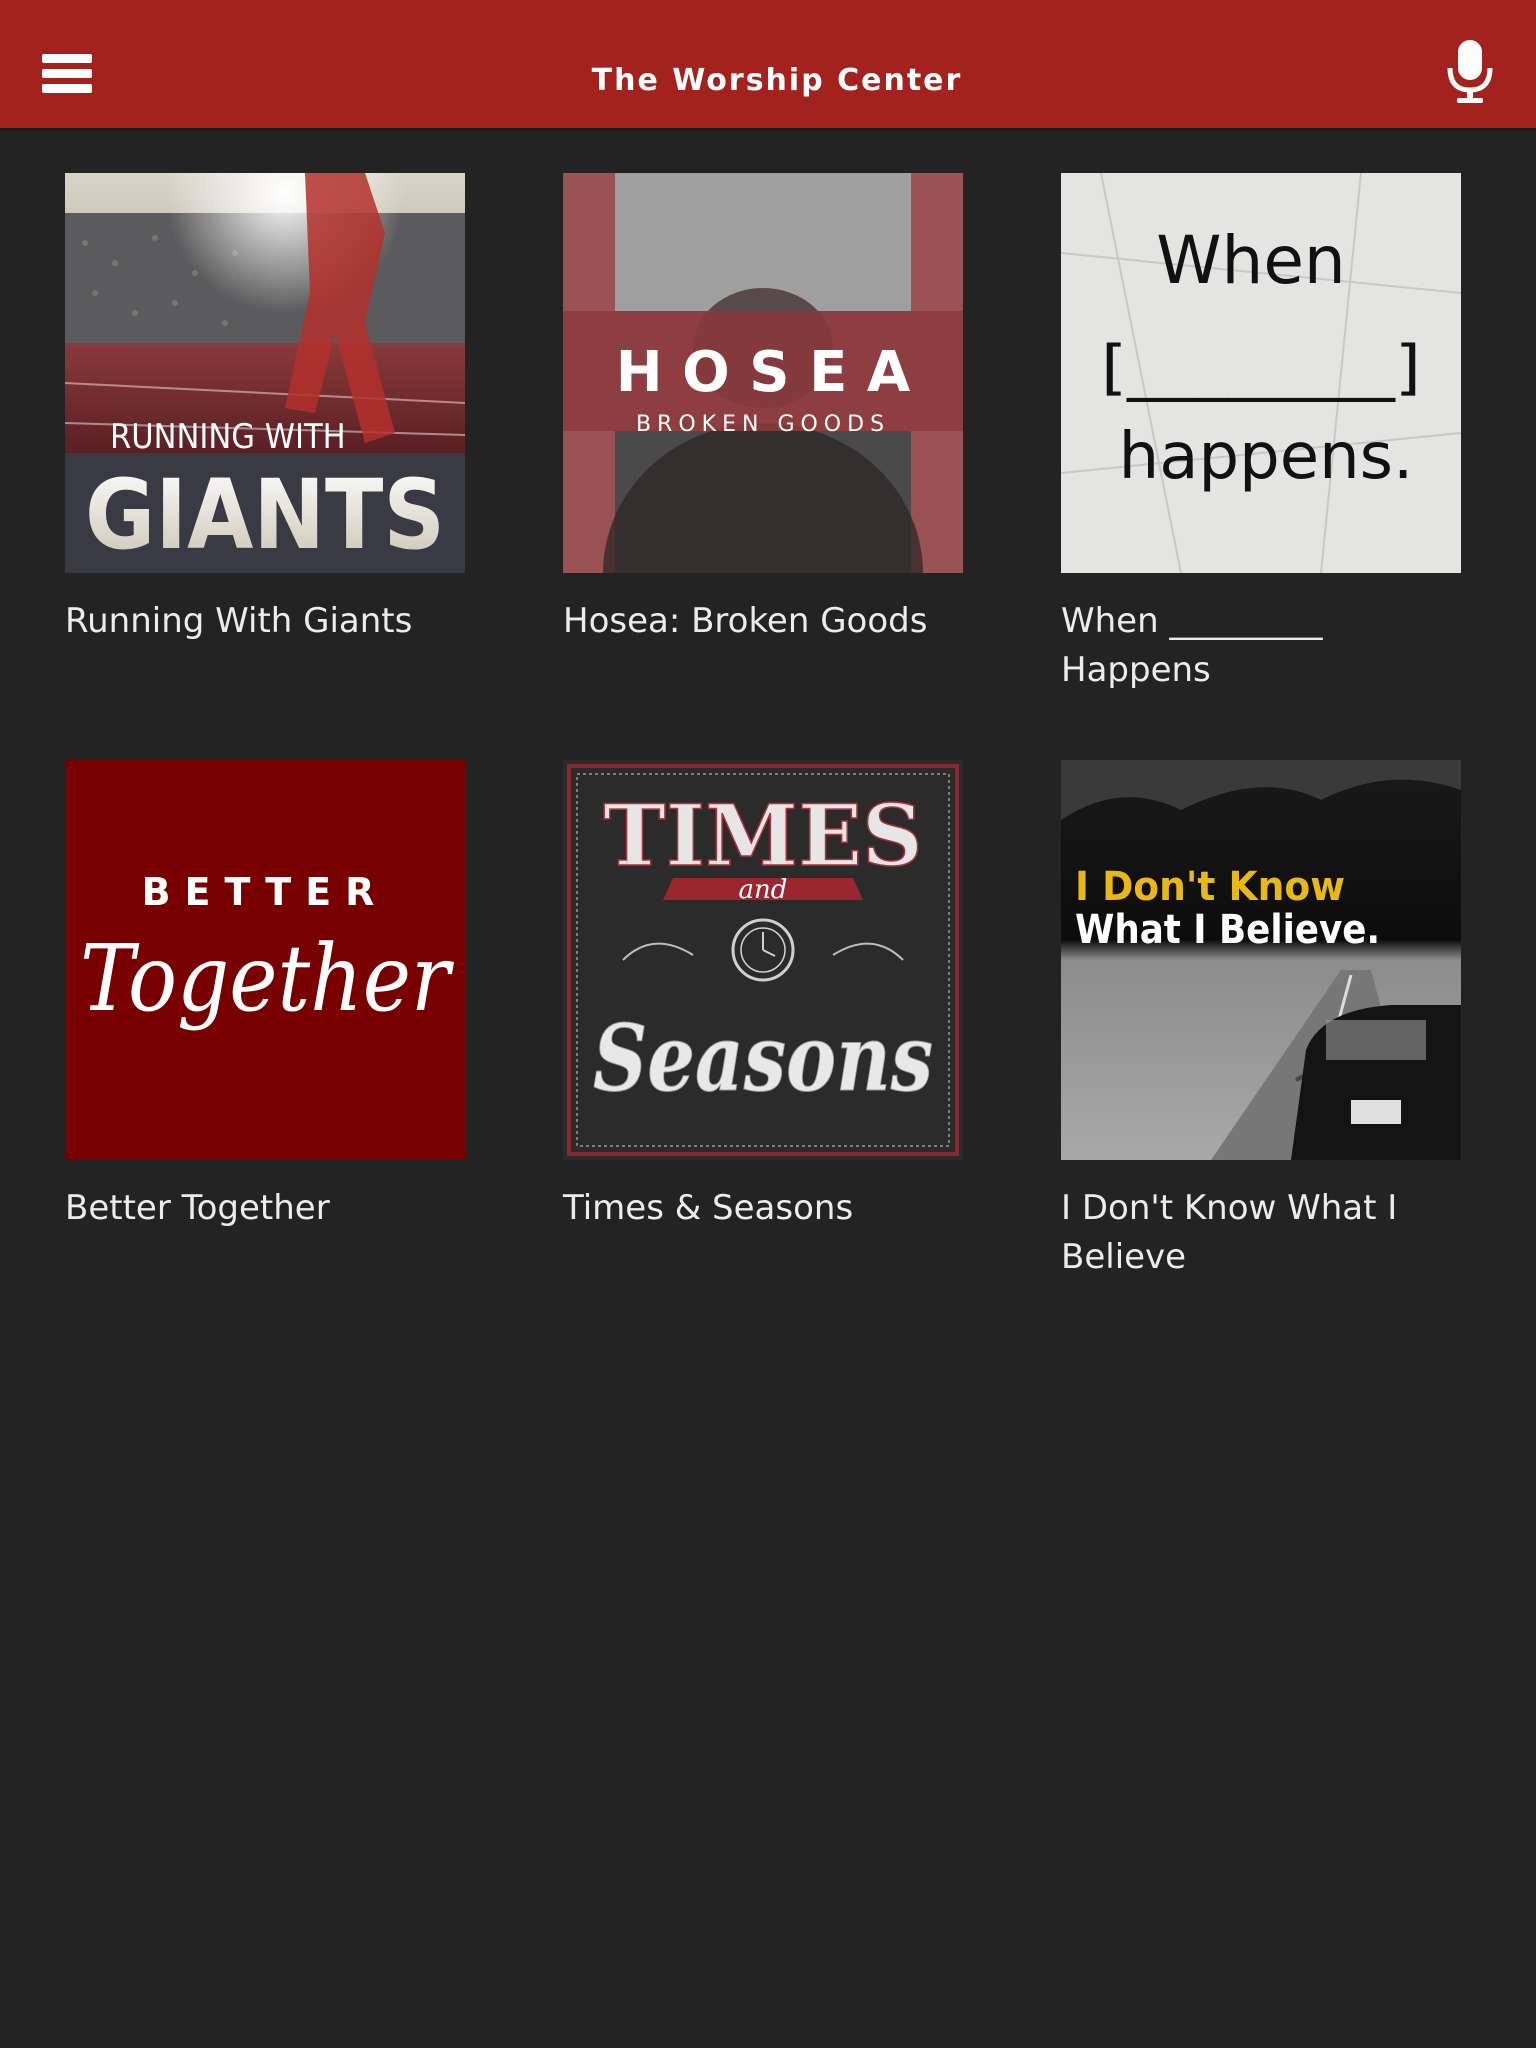  What do you see at coordinates (708, 1208) in the screenshot?
I see `series-title: Times & Seasons` at bounding box center [708, 1208].